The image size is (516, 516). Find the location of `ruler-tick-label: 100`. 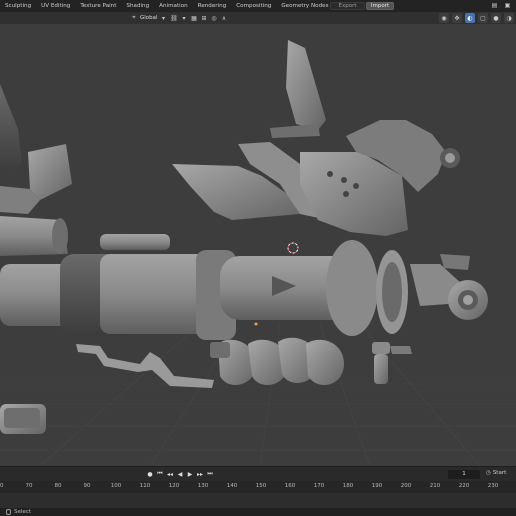

ruler-tick-label: 100 is located at coordinates (116, 486).